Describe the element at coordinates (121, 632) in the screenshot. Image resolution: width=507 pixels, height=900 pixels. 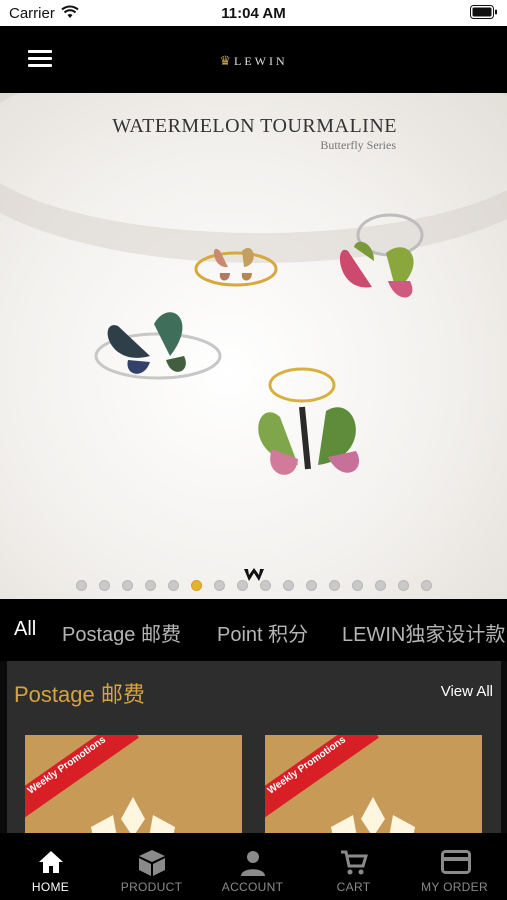
I see `tab-postage: Postage 邮费` at that location.